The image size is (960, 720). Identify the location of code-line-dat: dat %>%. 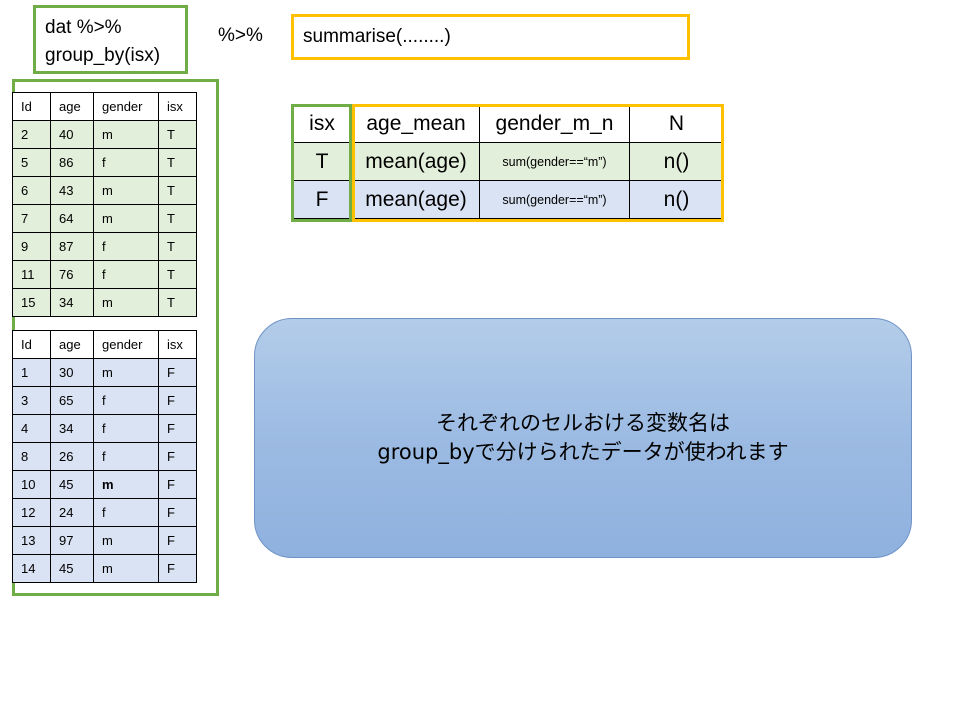
(83, 27).